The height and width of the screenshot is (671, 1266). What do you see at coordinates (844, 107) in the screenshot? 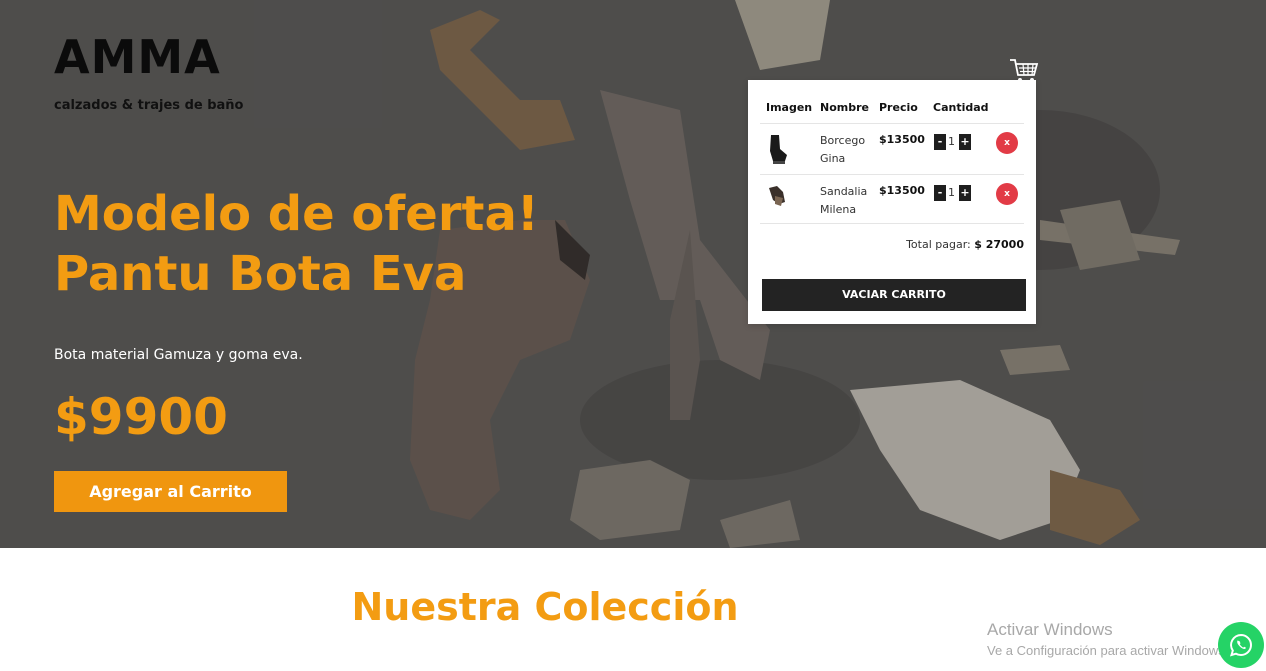
I see `cart-header-name: Nombre` at bounding box center [844, 107].